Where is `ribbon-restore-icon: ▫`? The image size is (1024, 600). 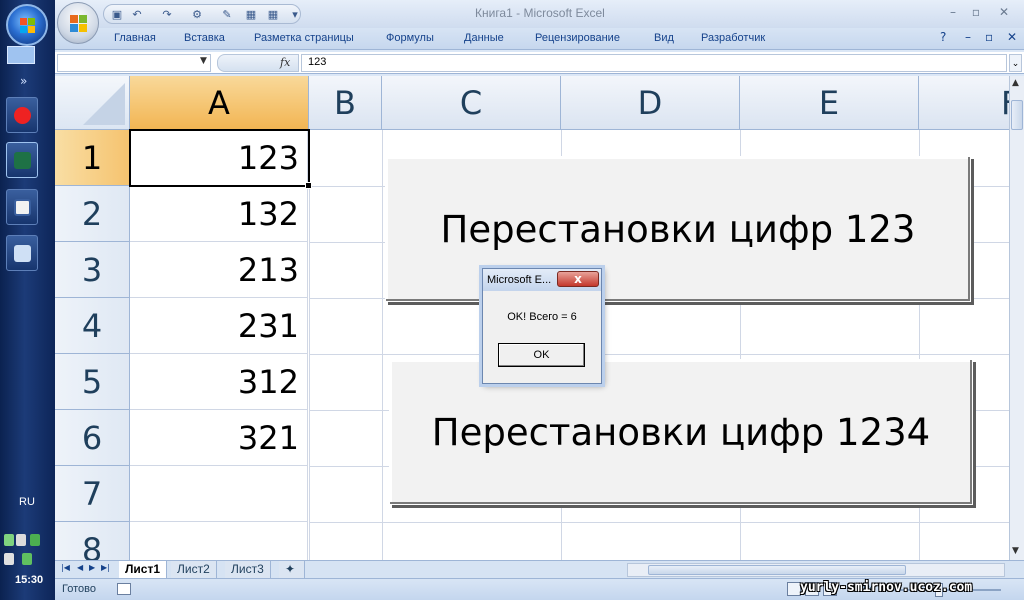
ribbon-restore-icon: ▫ is located at coordinates (989, 37).